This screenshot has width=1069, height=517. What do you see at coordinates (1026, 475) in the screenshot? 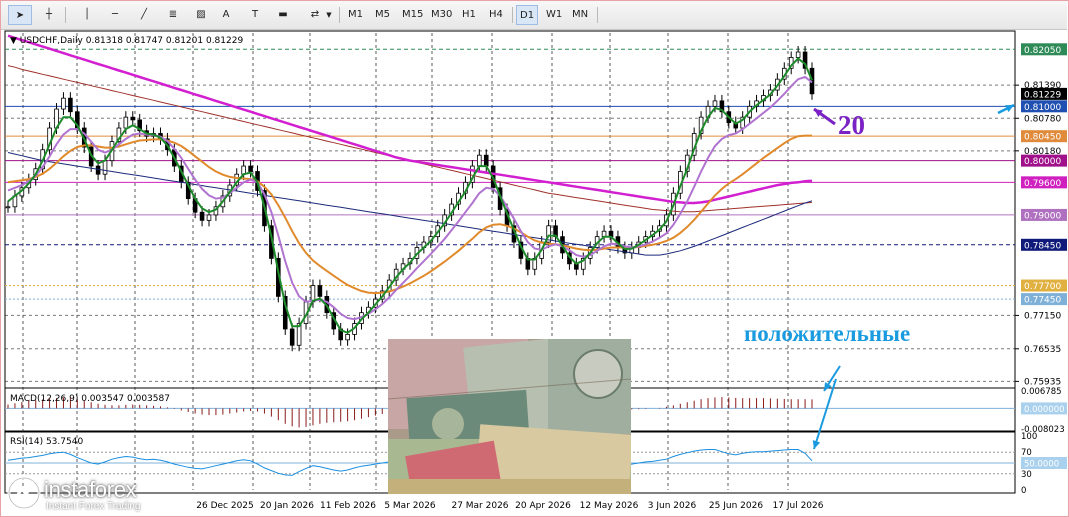
I see `rsi-tick-label: 30` at bounding box center [1026, 475].